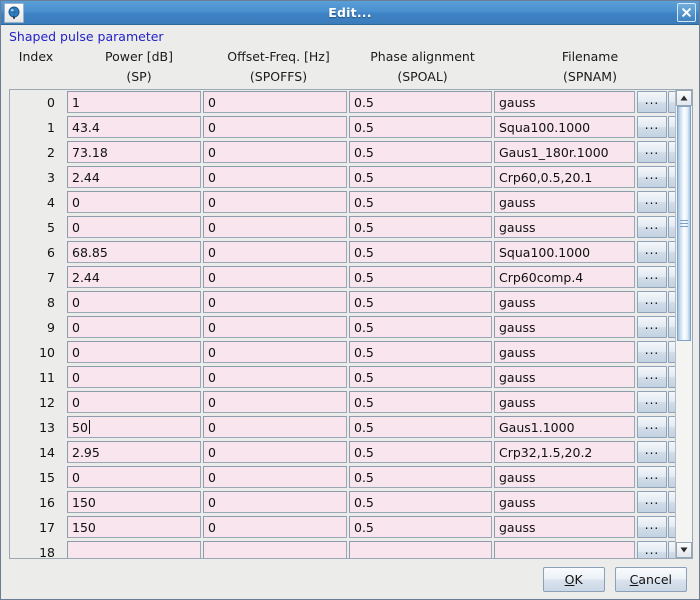 The width and height of the screenshot is (700, 600). Describe the element at coordinates (134, 427) in the screenshot. I see `power-field: 50` at that location.